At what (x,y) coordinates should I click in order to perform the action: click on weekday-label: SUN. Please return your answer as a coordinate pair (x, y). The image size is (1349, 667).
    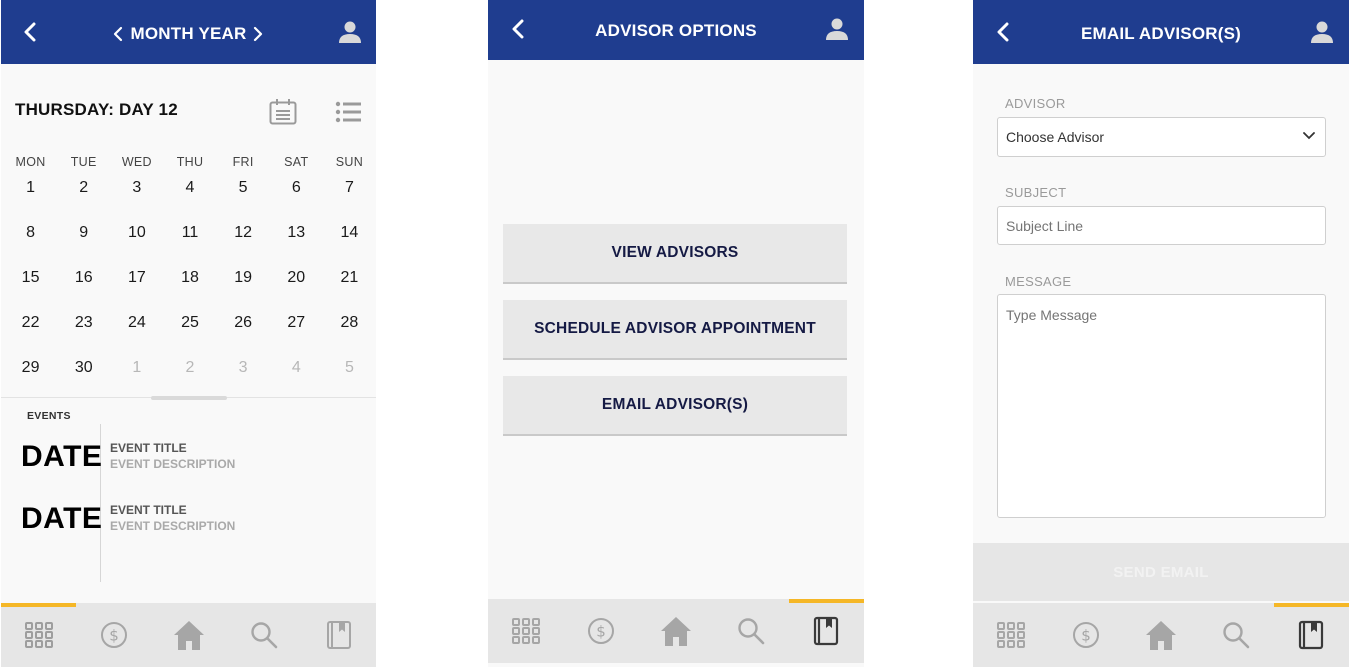
    Looking at the image, I should click on (349, 162).